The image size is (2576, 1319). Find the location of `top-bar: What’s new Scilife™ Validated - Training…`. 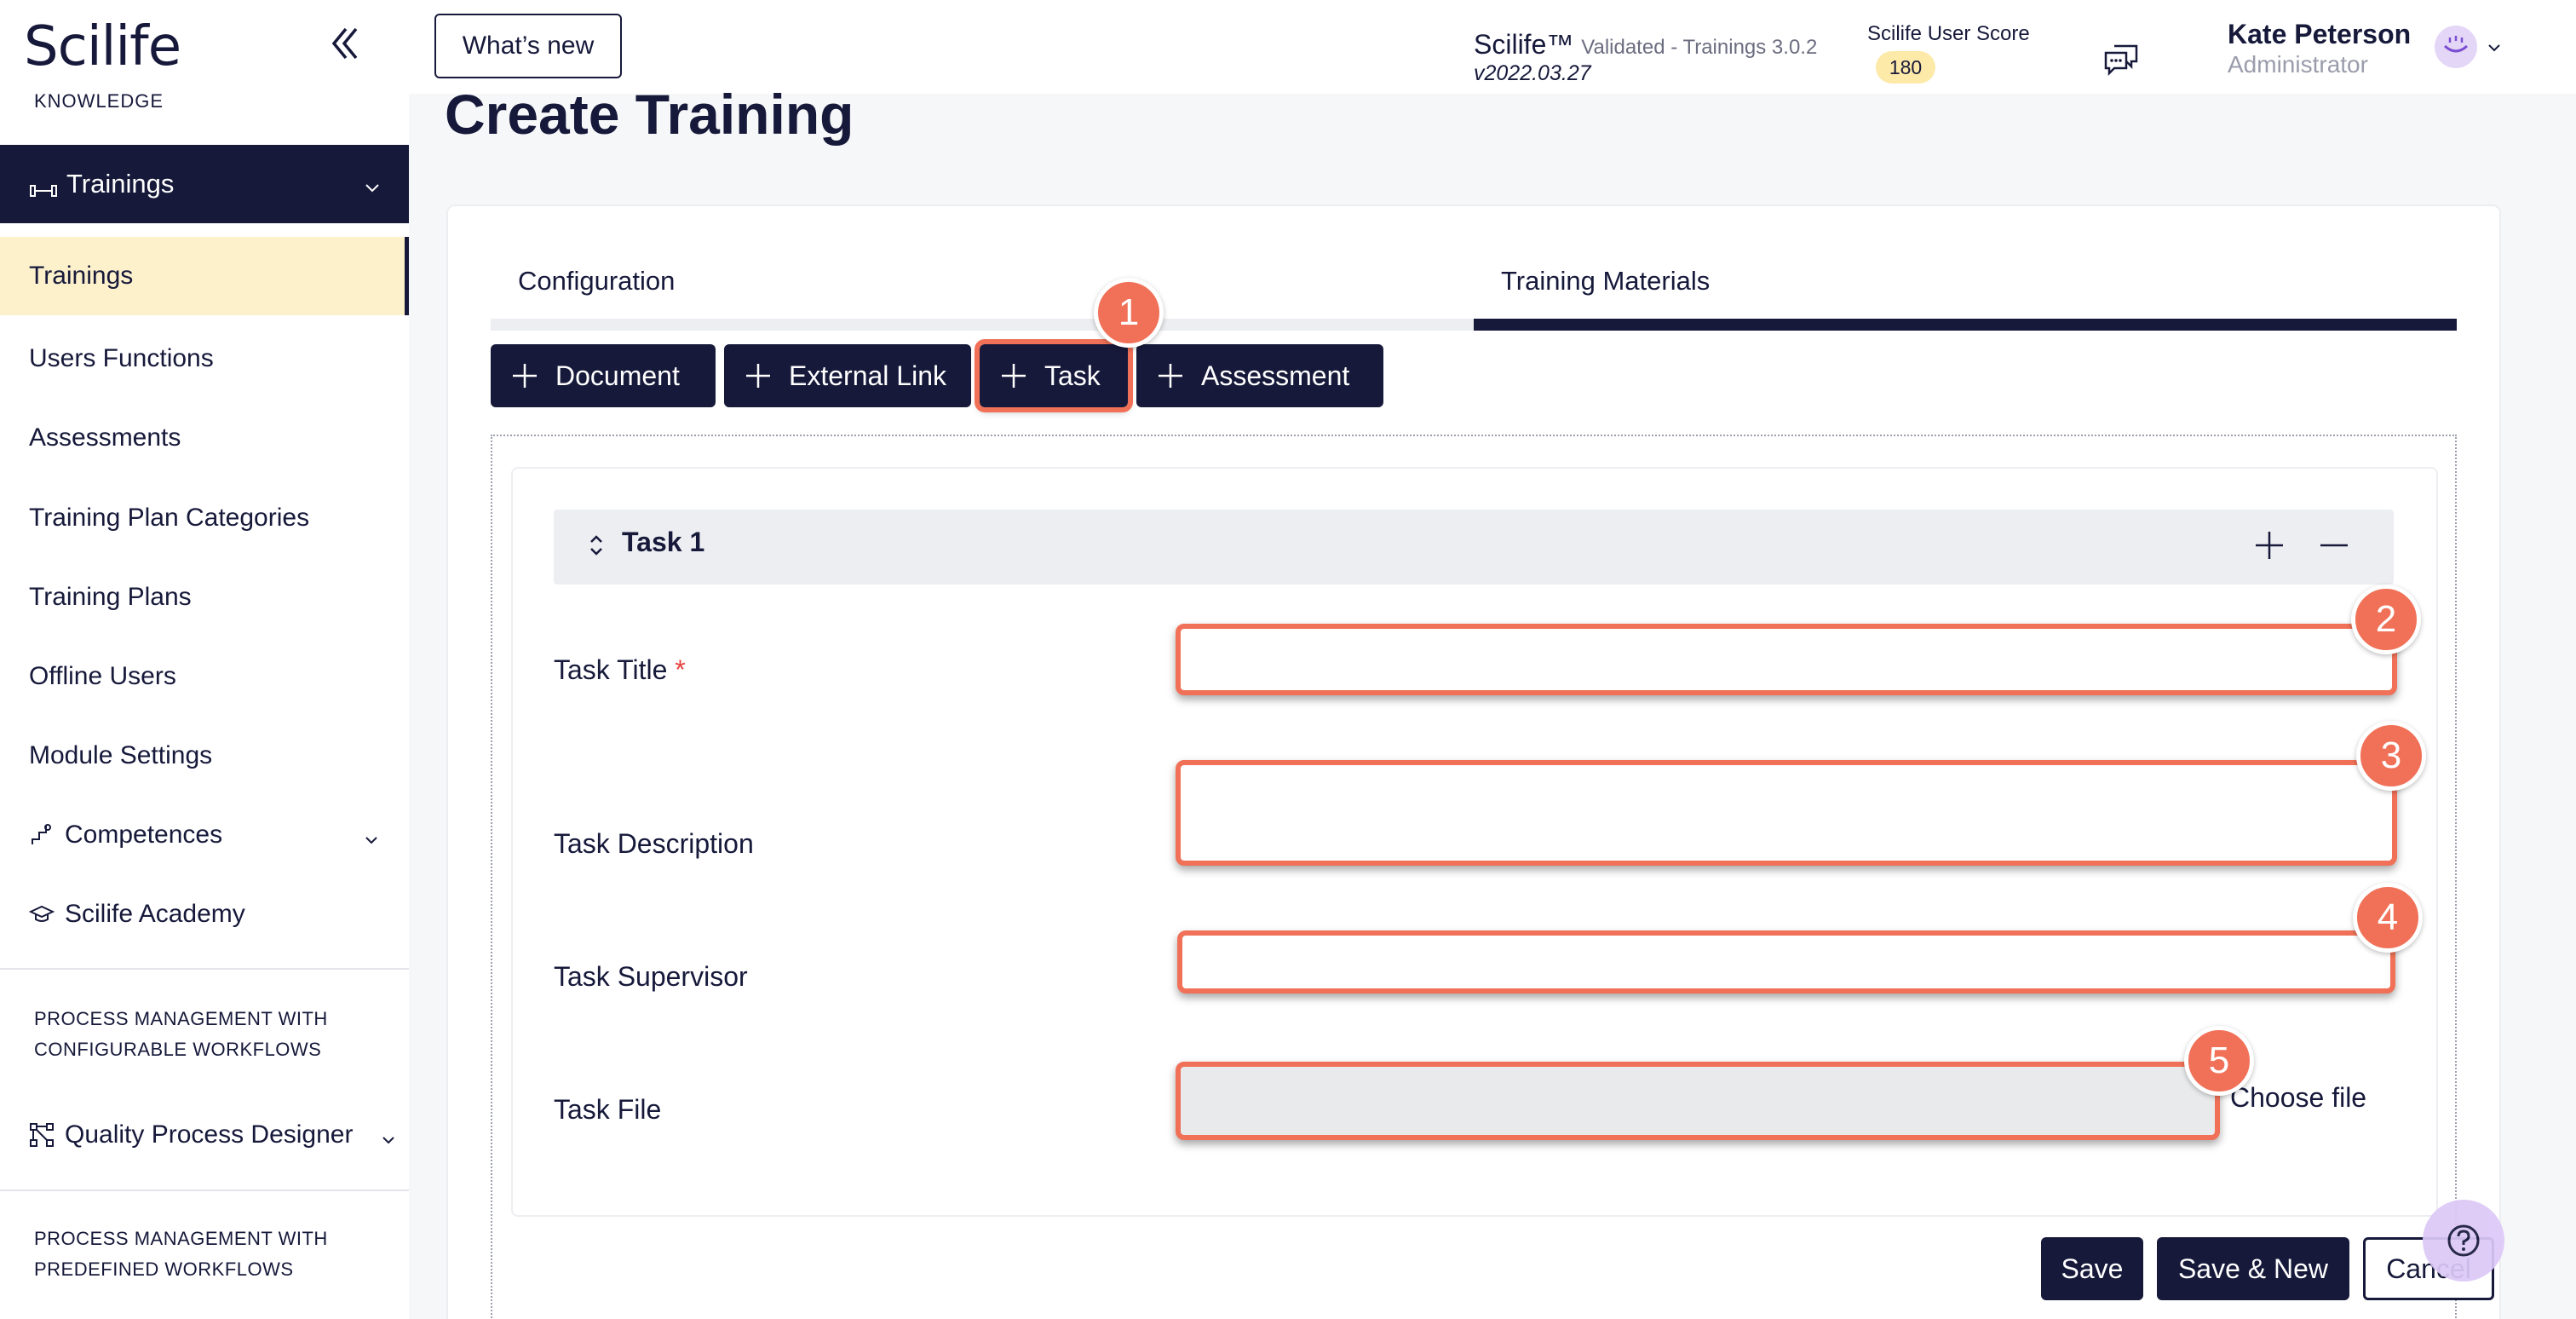

top-bar: What’s new Scilife™ Validated - Training… is located at coordinates (1493, 47).